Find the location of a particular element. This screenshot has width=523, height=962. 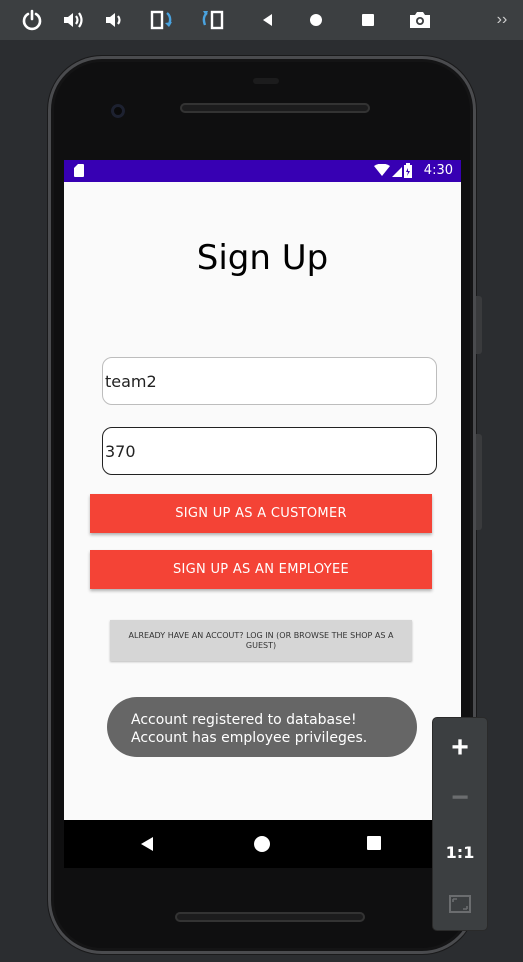

signal-icon is located at coordinates (397, 172).